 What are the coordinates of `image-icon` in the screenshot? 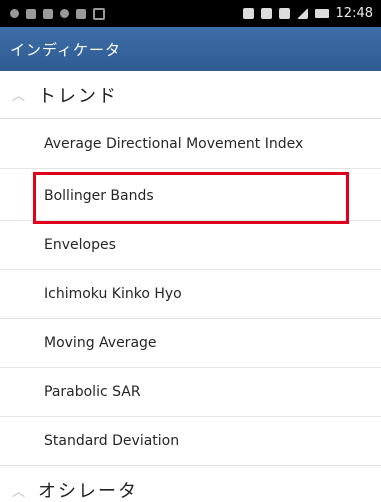 It's located at (99, 13).